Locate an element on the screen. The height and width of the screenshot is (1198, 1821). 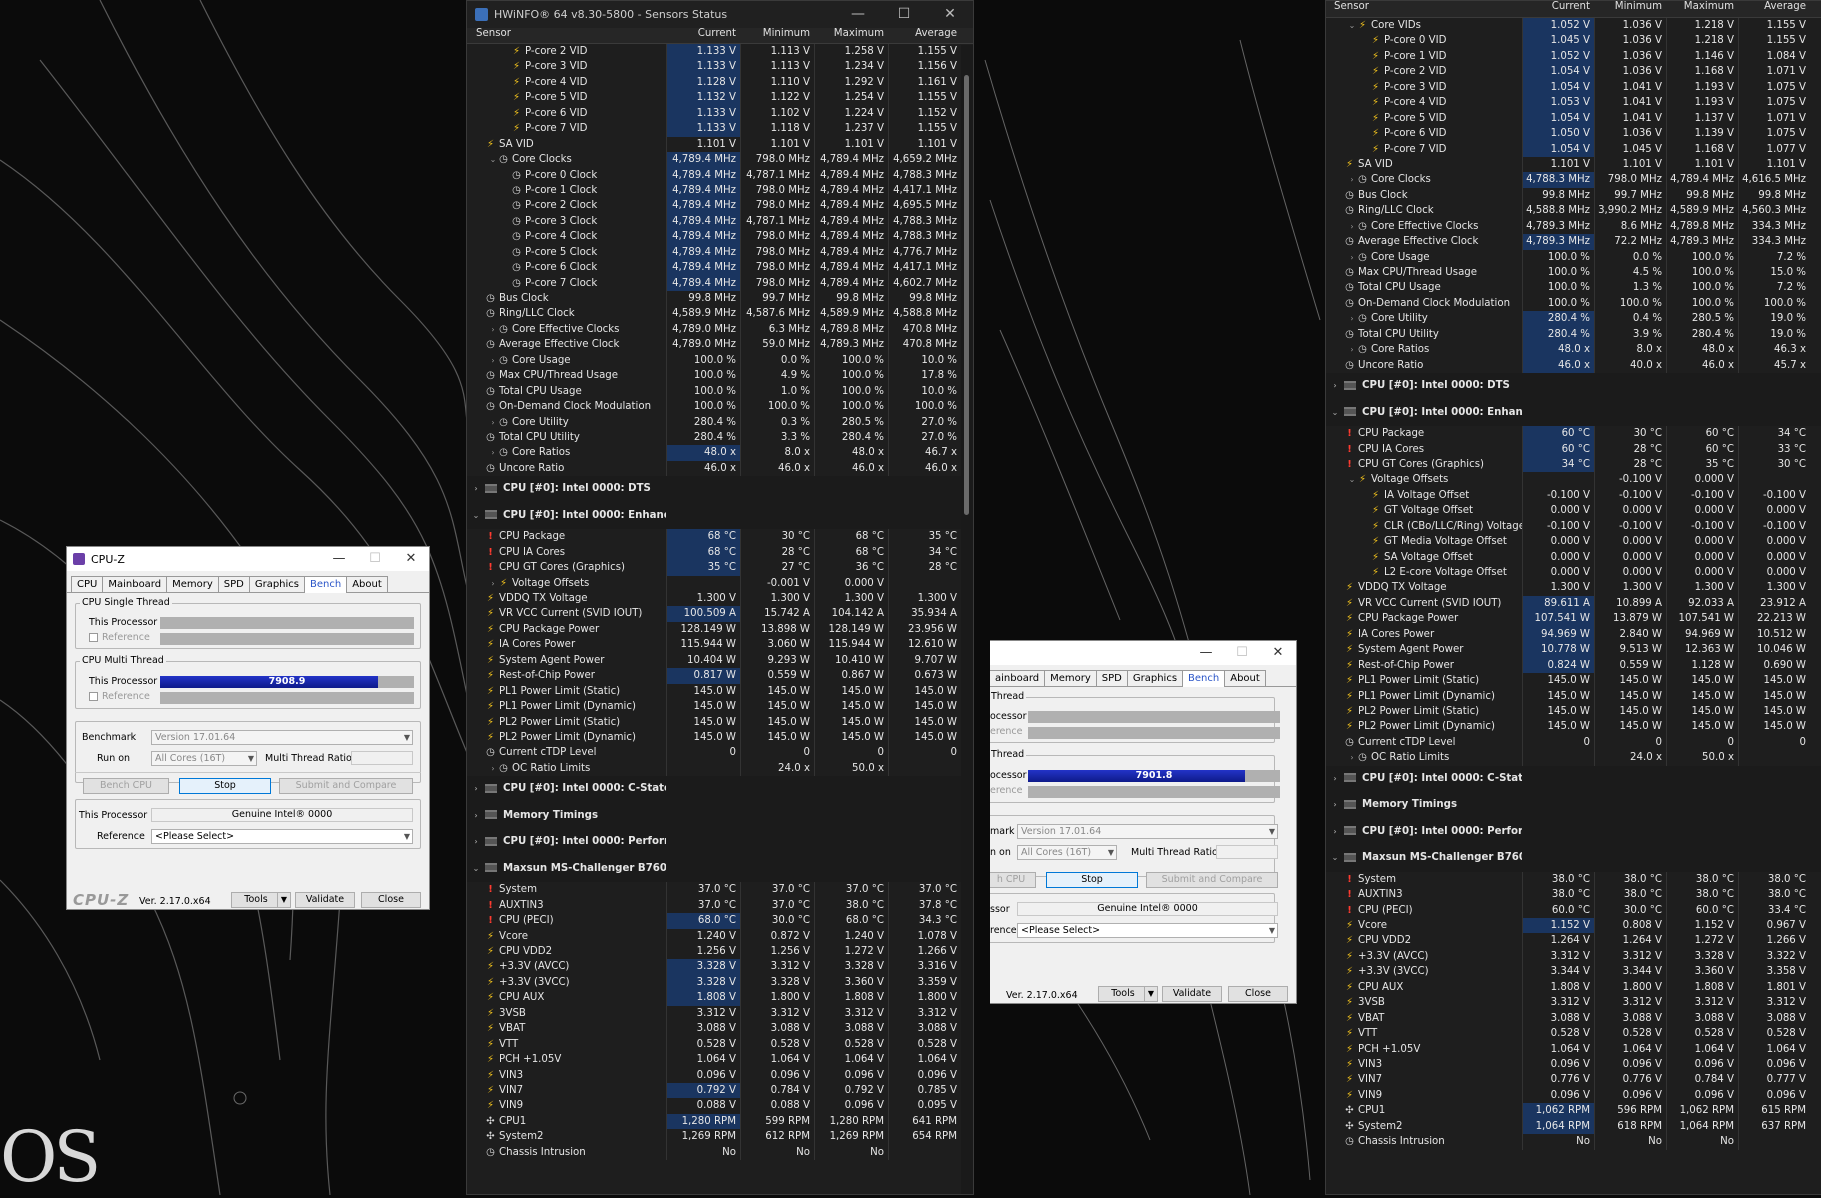
sensor-row: ⚡ VBAT 3.088 V 3.088 V 3.088 V 3.088 V is located at coordinates (1573, 1018).